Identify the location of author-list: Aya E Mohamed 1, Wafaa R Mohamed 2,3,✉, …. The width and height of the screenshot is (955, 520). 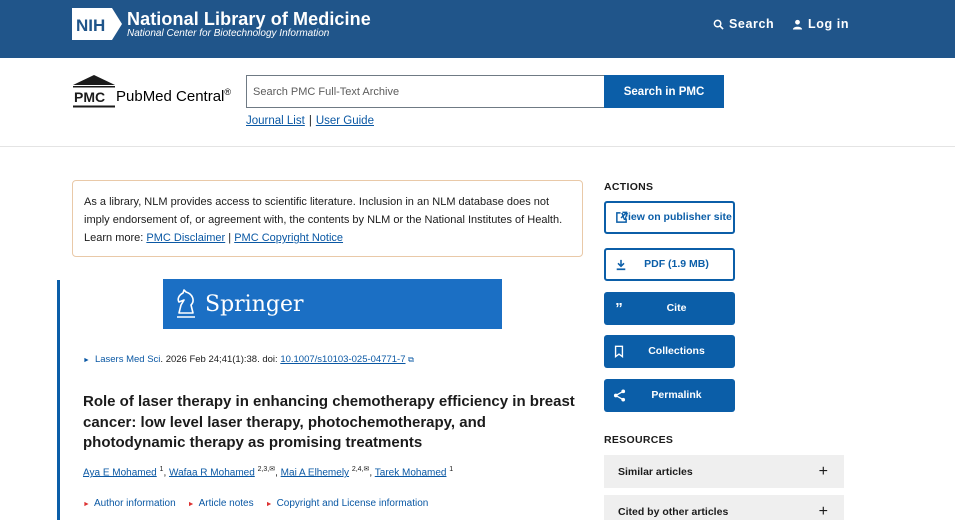
(268, 472).